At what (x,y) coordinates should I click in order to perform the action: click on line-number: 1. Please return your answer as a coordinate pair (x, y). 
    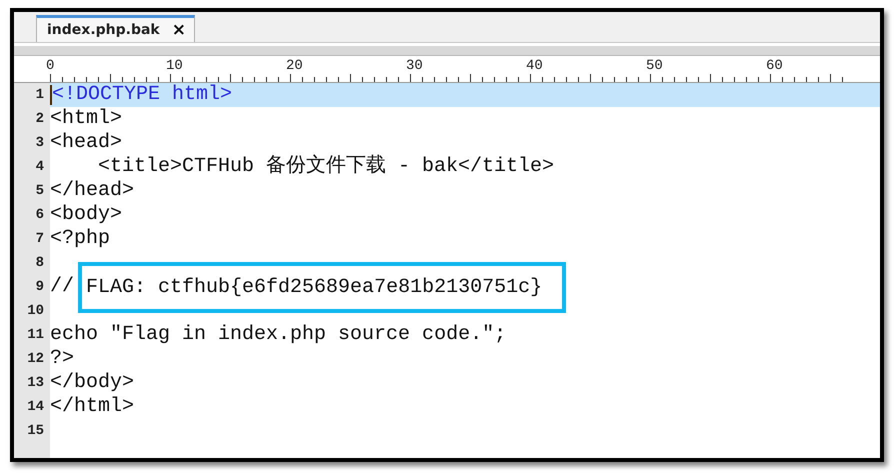
    Looking at the image, I should click on (32, 95).